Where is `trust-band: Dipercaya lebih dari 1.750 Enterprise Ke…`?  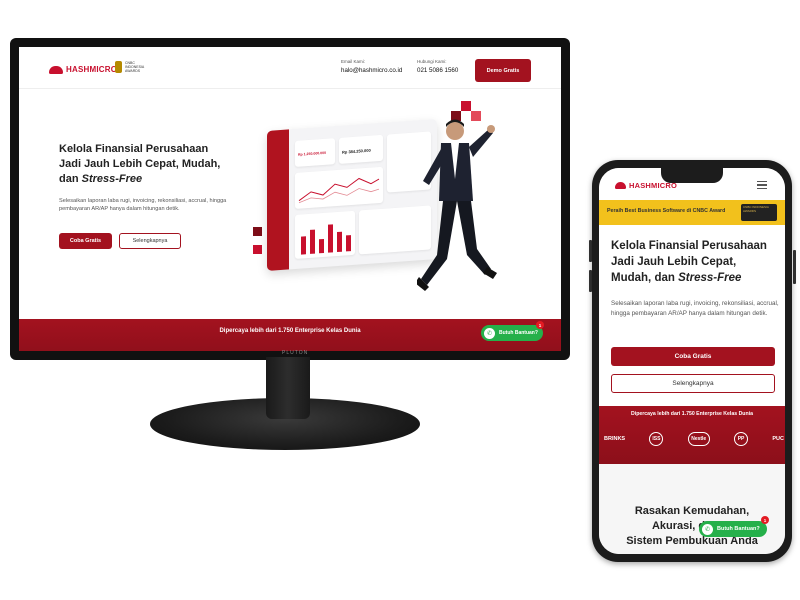
trust-band: Dipercaya lebih dari 1.750 Enterprise Ke… is located at coordinates (290, 335).